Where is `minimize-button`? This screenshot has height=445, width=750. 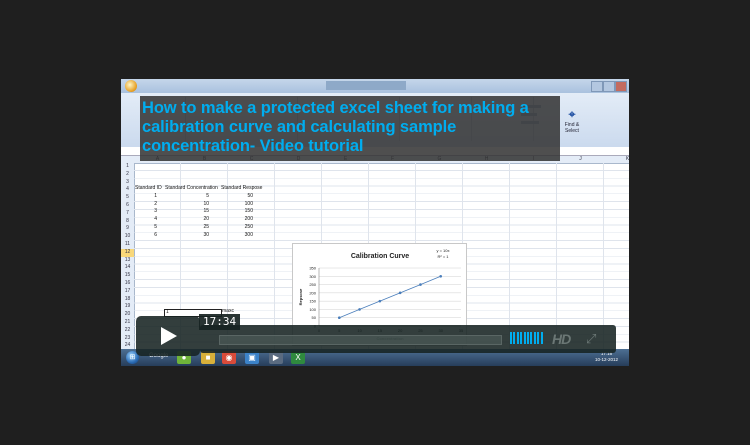
minimize-button is located at coordinates (597, 86).